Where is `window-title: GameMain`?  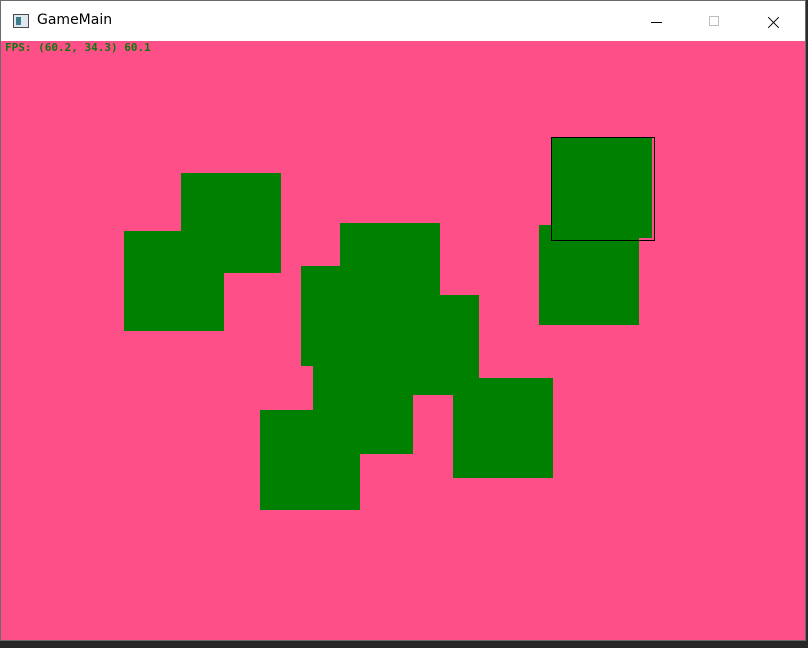 window-title: GameMain is located at coordinates (75, 20).